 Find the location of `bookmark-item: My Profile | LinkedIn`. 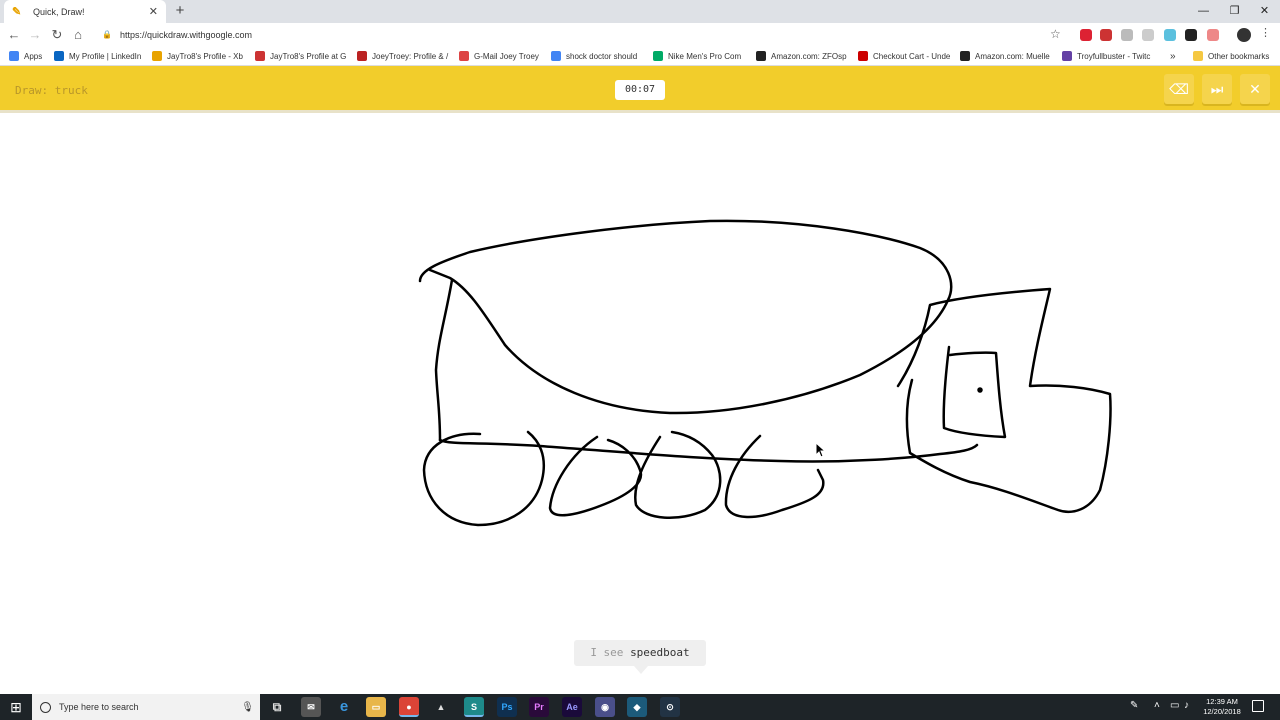

bookmark-item: My Profile | LinkedIn is located at coordinates (100, 56).